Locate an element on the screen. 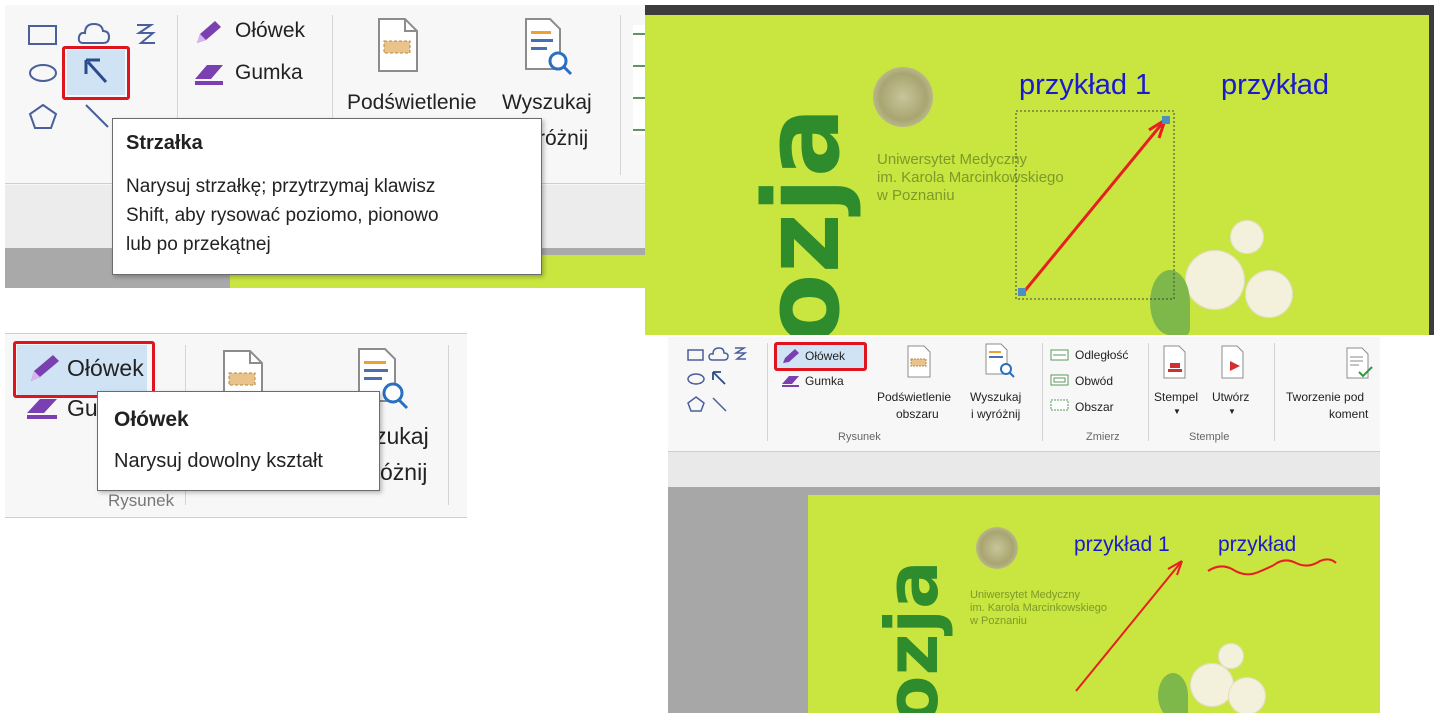 This screenshot has height=713, width=1434. eraser-label: Gu is located at coordinates (82, 408).